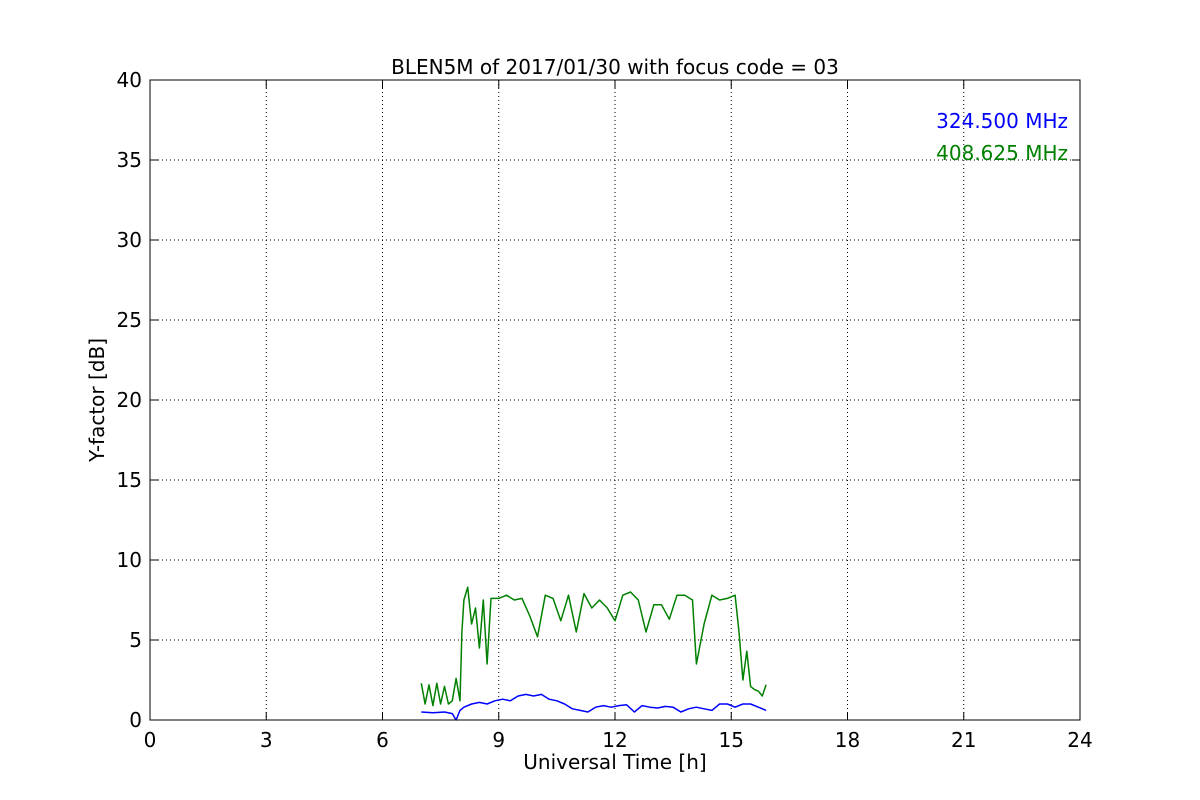  Describe the element at coordinates (129, 80) in the screenshot. I see `y-tick-label: 40` at that location.